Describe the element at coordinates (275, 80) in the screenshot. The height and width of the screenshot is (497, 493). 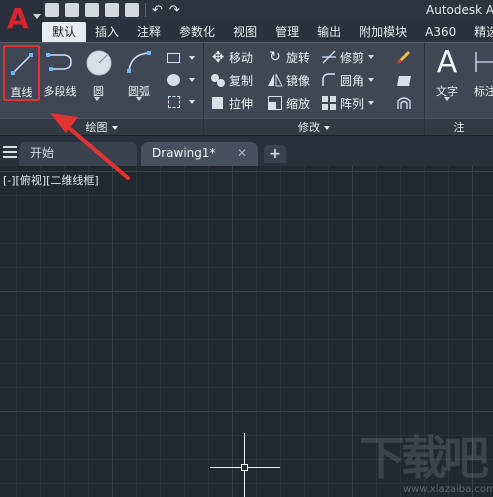
I see `mirror-icon` at that location.